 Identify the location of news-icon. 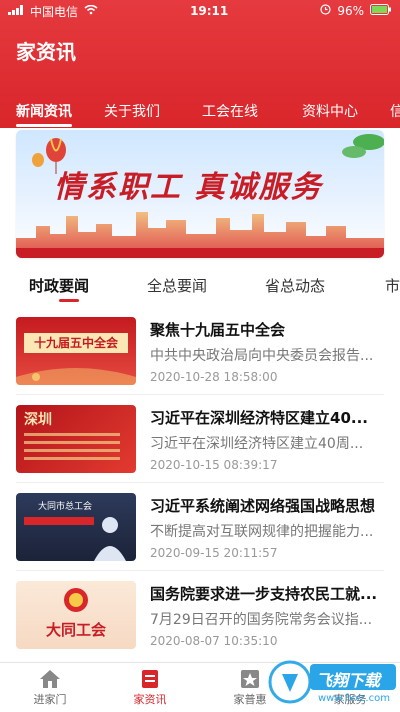
(150, 678).